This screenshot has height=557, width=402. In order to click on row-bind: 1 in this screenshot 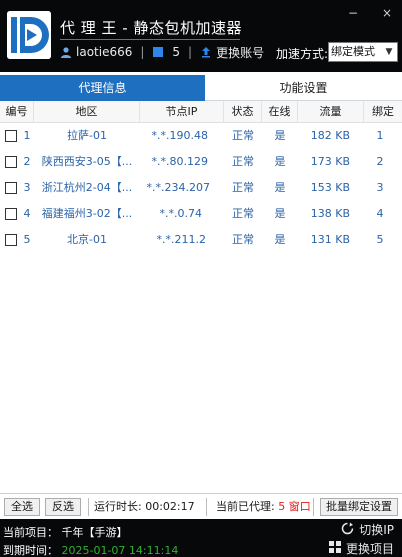, I will do `click(380, 135)`.